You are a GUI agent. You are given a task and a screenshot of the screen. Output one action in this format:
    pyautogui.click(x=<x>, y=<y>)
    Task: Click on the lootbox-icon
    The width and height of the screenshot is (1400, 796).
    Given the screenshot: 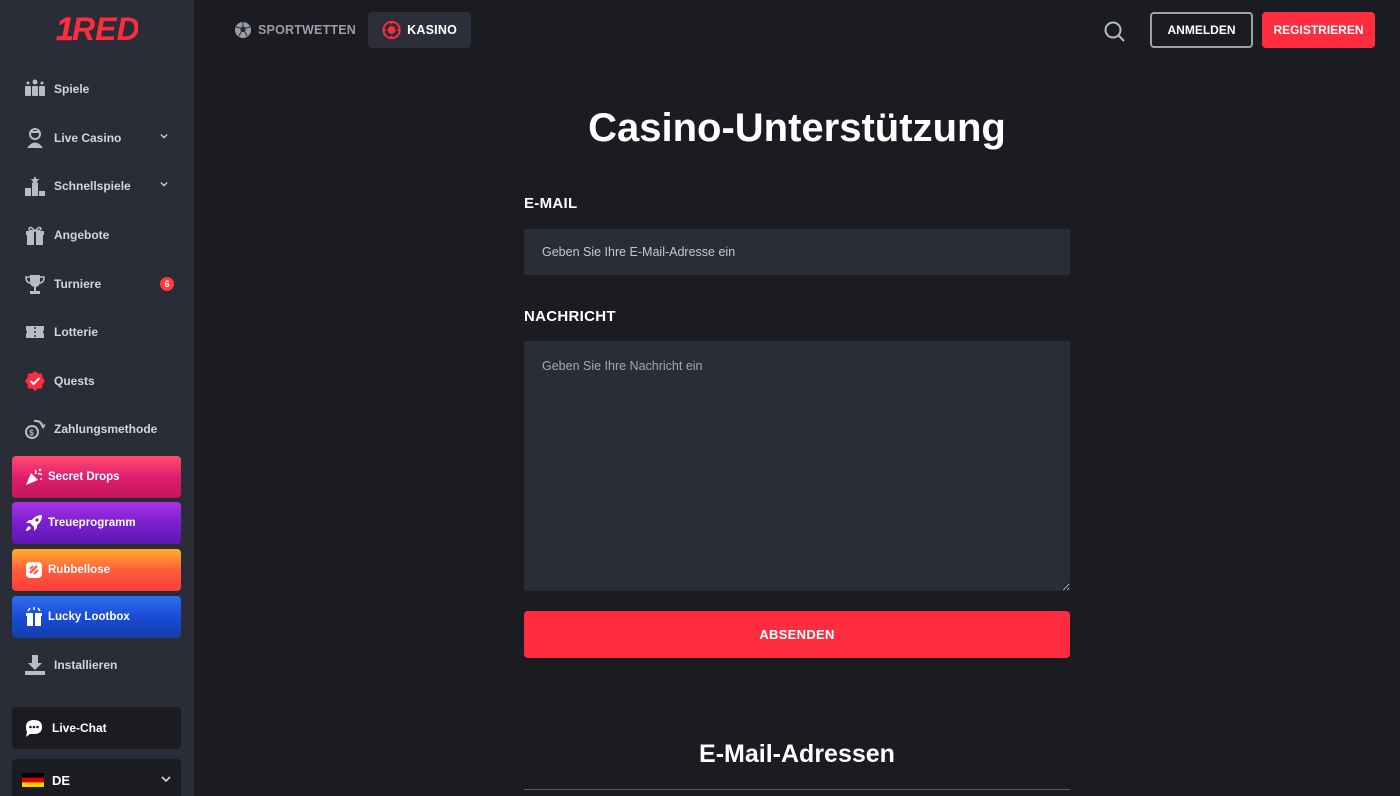 What is the action you would take?
    pyautogui.click(x=34, y=617)
    